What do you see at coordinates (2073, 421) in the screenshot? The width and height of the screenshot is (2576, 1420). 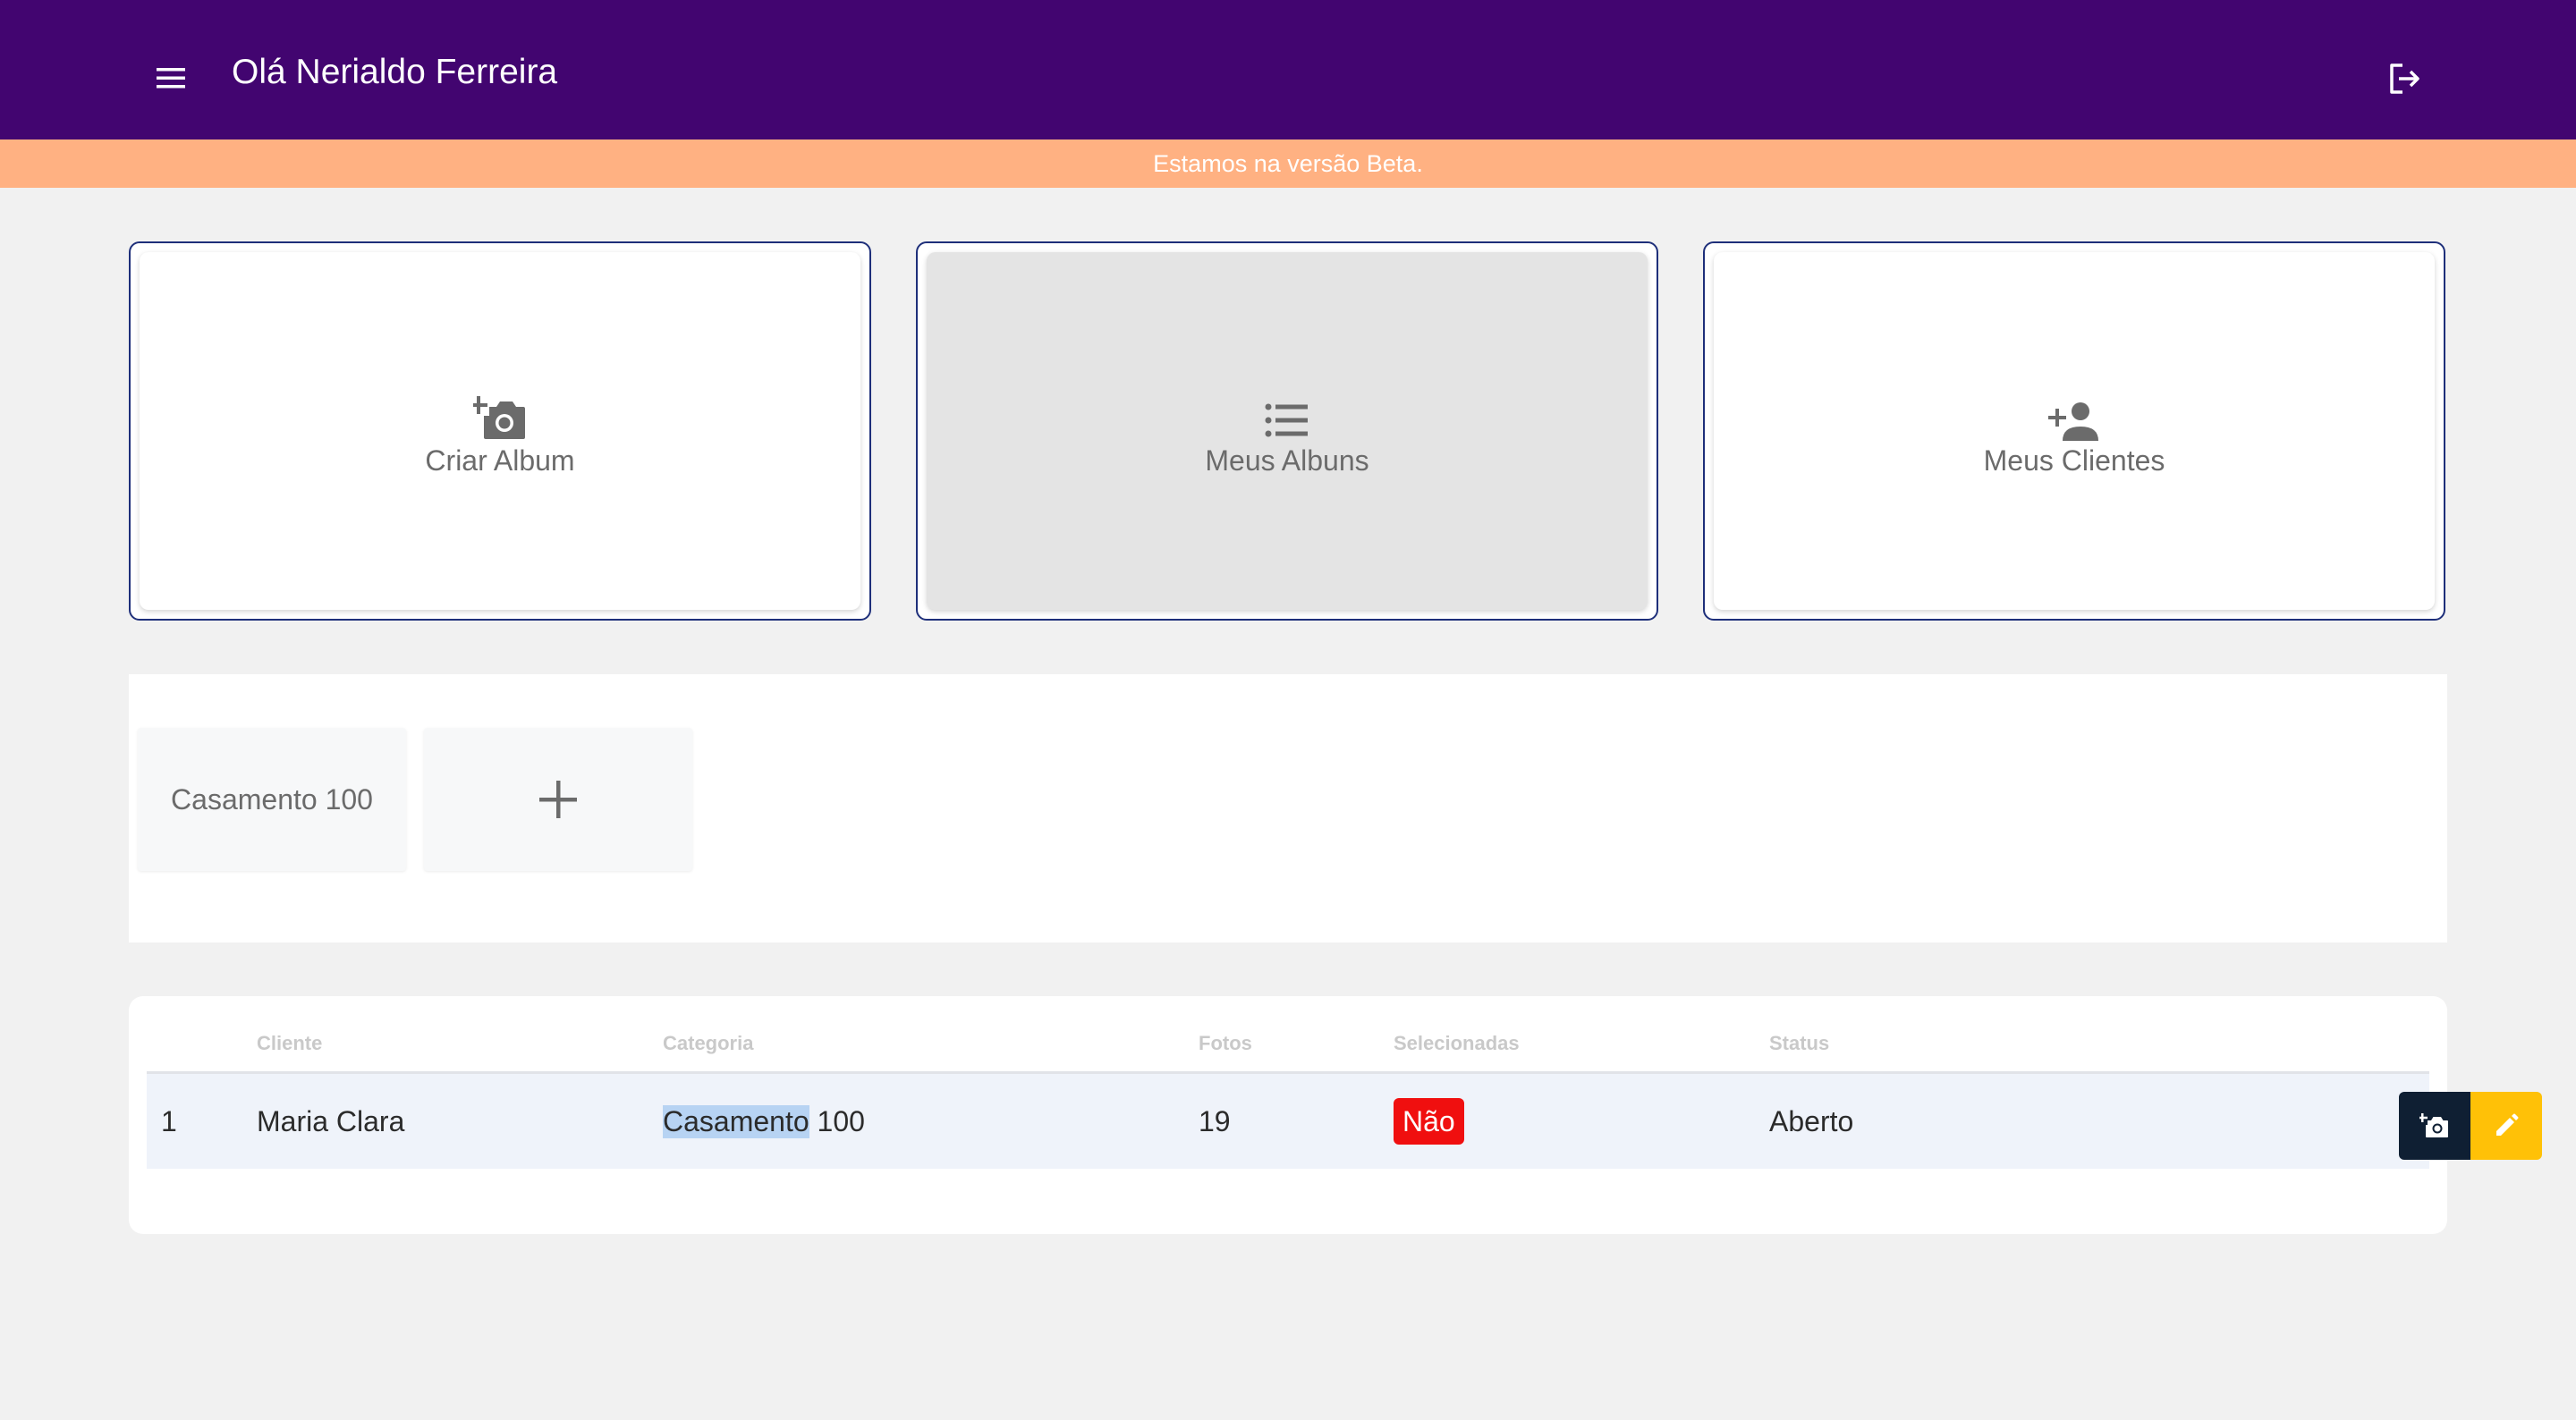 I see `person-add-icon` at bounding box center [2073, 421].